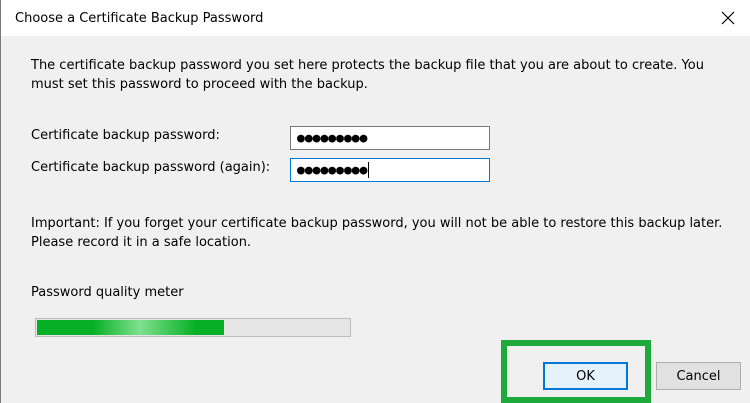 This screenshot has height=403, width=750. Describe the element at coordinates (332, 138) in the screenshot. I see `password-value: ●●●●●●●●●` at that location.